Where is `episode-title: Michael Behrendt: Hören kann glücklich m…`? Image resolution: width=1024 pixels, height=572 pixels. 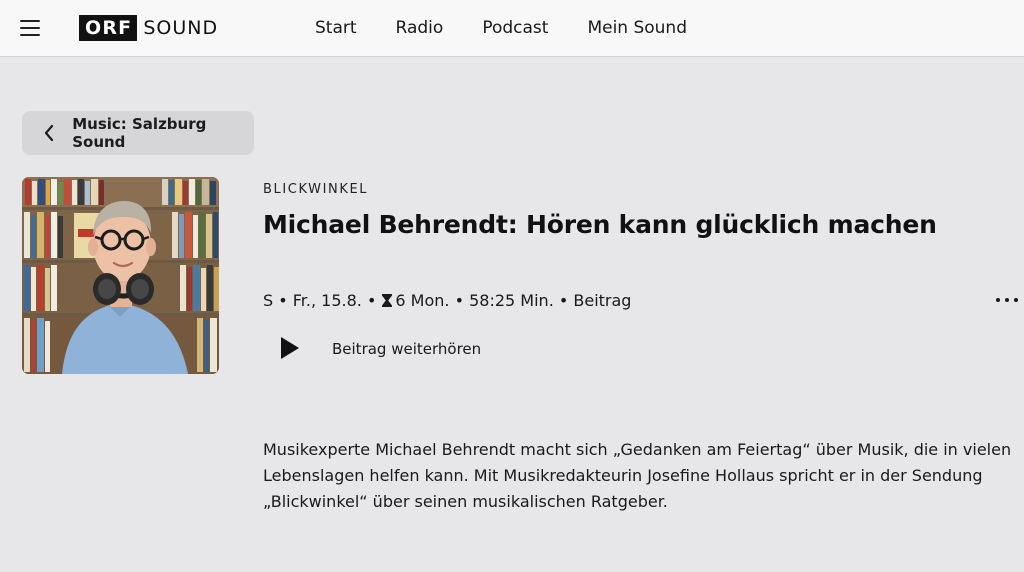 episode-title: Michael Behrendt: Hören kann glücklich m… is located at coordinates (600, 224).